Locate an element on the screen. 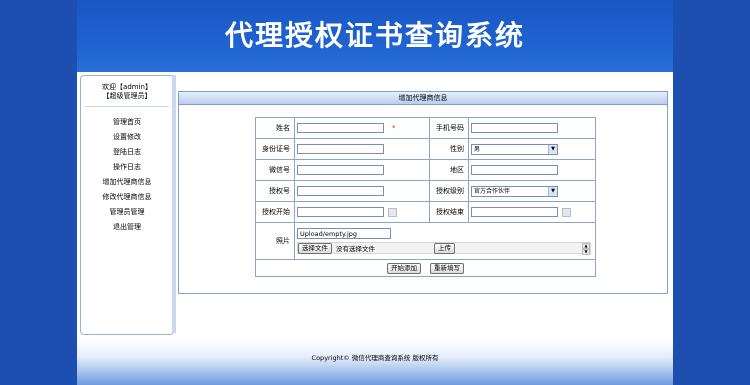 The width and height of the screenshot is (750, 385). auth-no-input is located at coordinates (340, 191).